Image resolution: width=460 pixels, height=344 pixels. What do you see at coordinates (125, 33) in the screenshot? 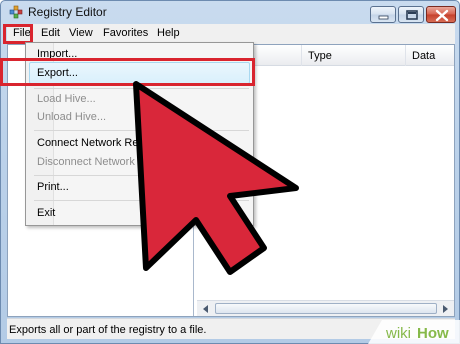
I see `menu-favorites: Favorites` at bounding box center [125, 33].